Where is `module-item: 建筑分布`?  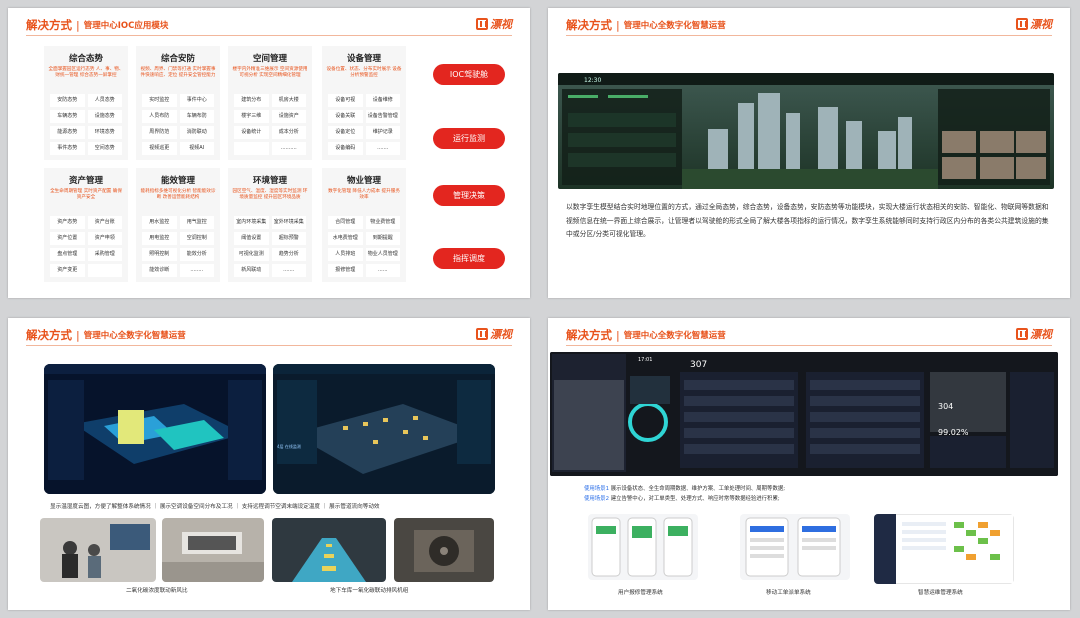 module-item: 建筑分布 is located at coordinates (251, 100).